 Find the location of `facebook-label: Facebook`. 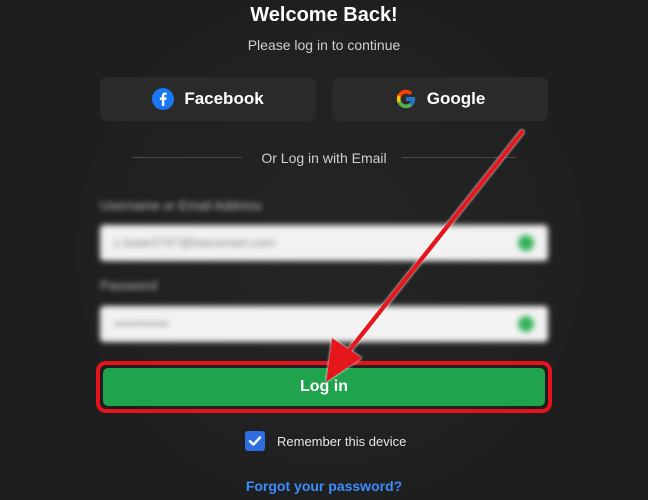

facebook-label: Facebook is located at coordinates (224, 98).